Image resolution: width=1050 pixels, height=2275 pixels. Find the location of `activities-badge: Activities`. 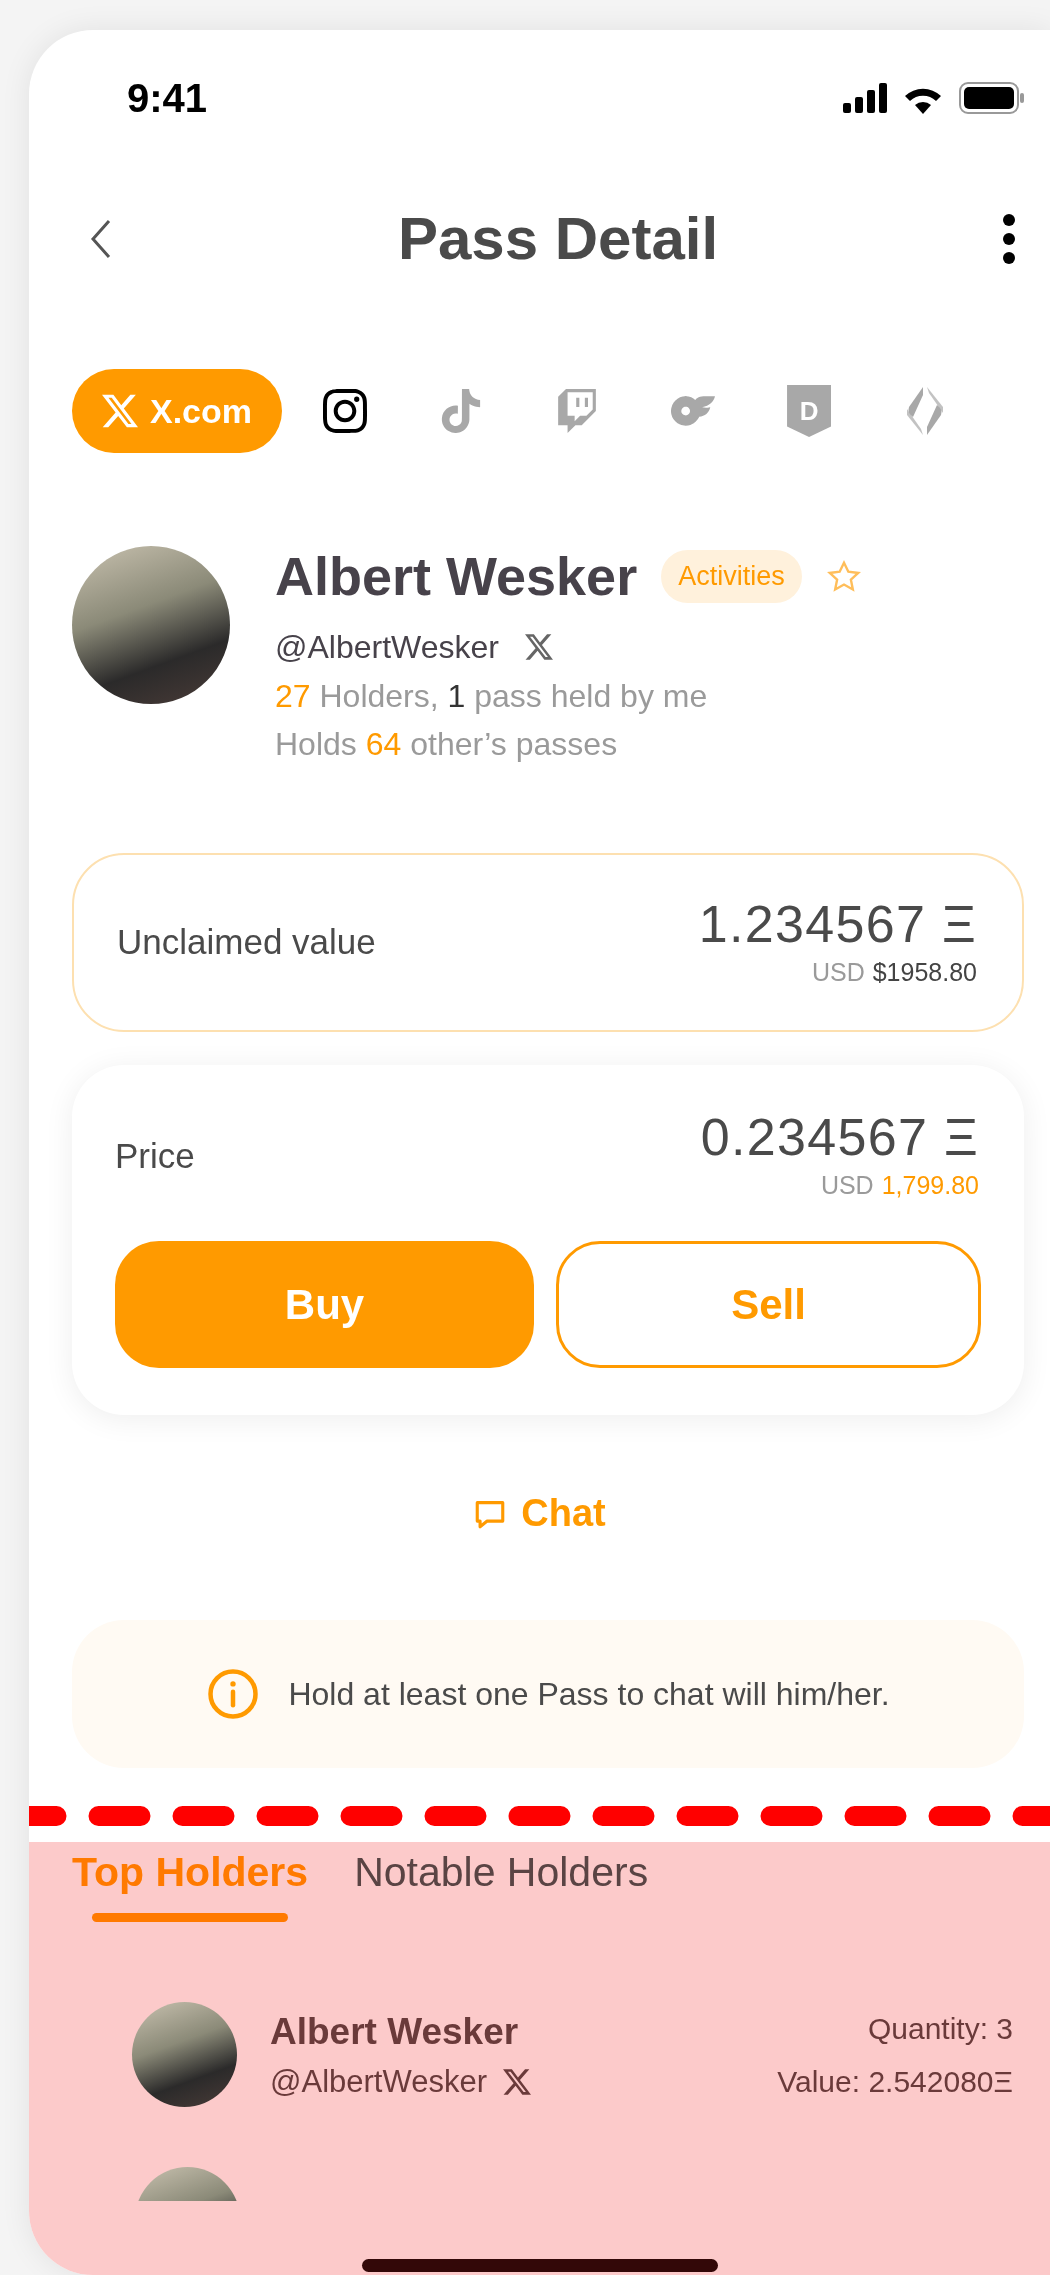

activities-badge: Activities is located at coordinates (731, 576).